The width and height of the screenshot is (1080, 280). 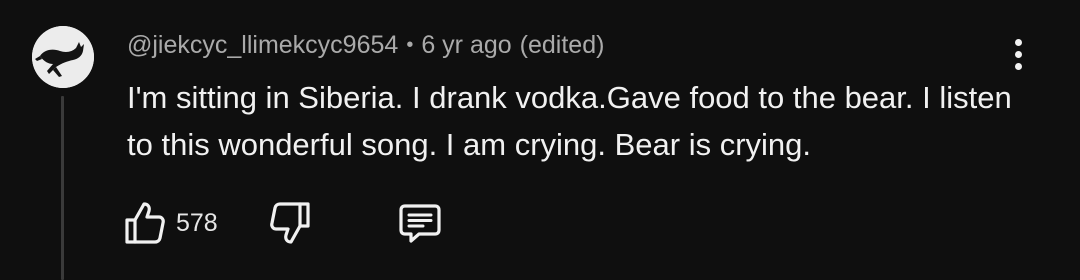 I want to click on thumbs-down-icon, so click(x=290, y=223).